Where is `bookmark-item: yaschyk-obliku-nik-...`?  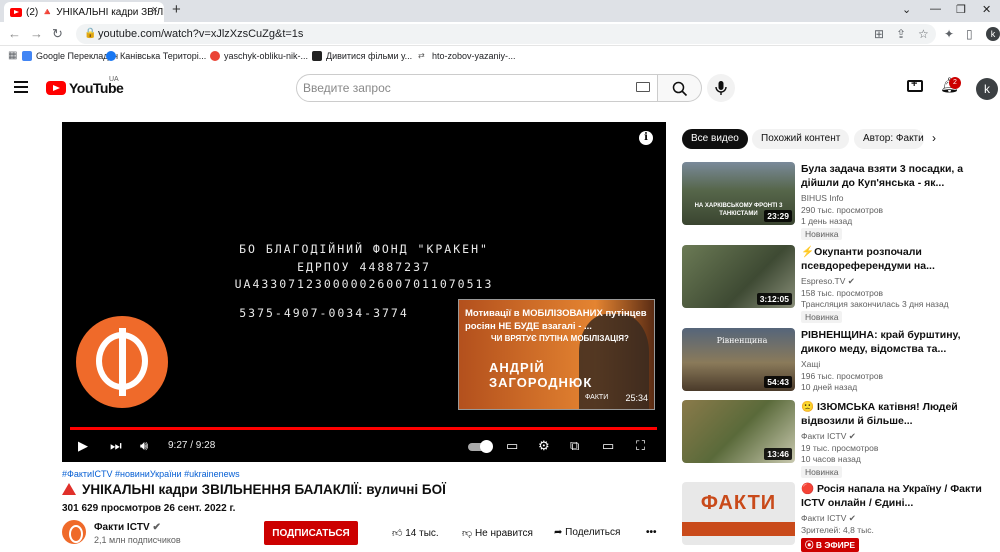
bookmark-item: yaschyk-obliku-nik-... is located at coordinates (259, 56).